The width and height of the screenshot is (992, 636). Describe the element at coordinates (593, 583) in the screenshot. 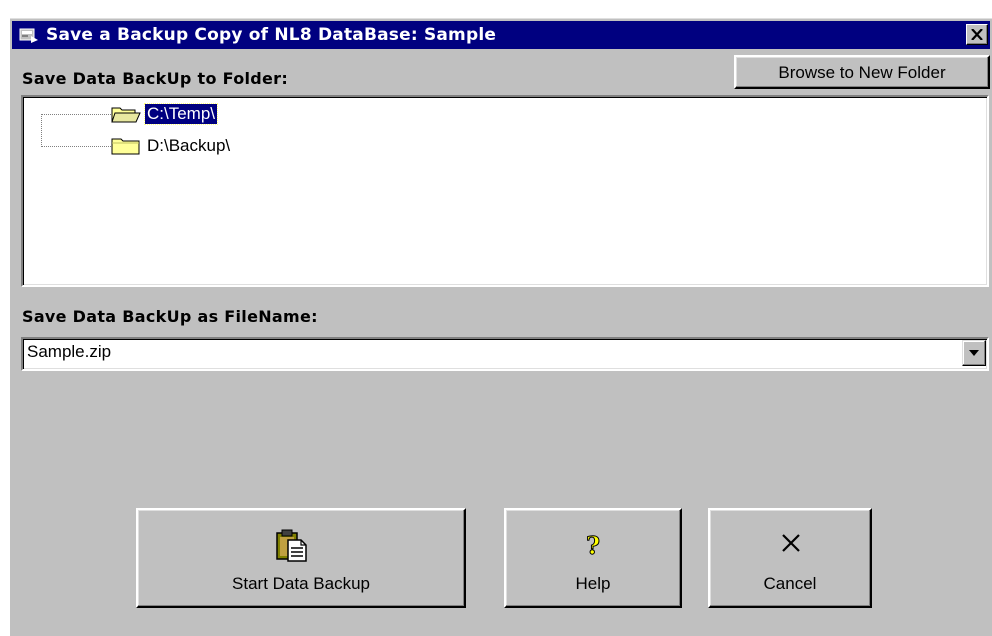

I see `help-label: Help` at that location.